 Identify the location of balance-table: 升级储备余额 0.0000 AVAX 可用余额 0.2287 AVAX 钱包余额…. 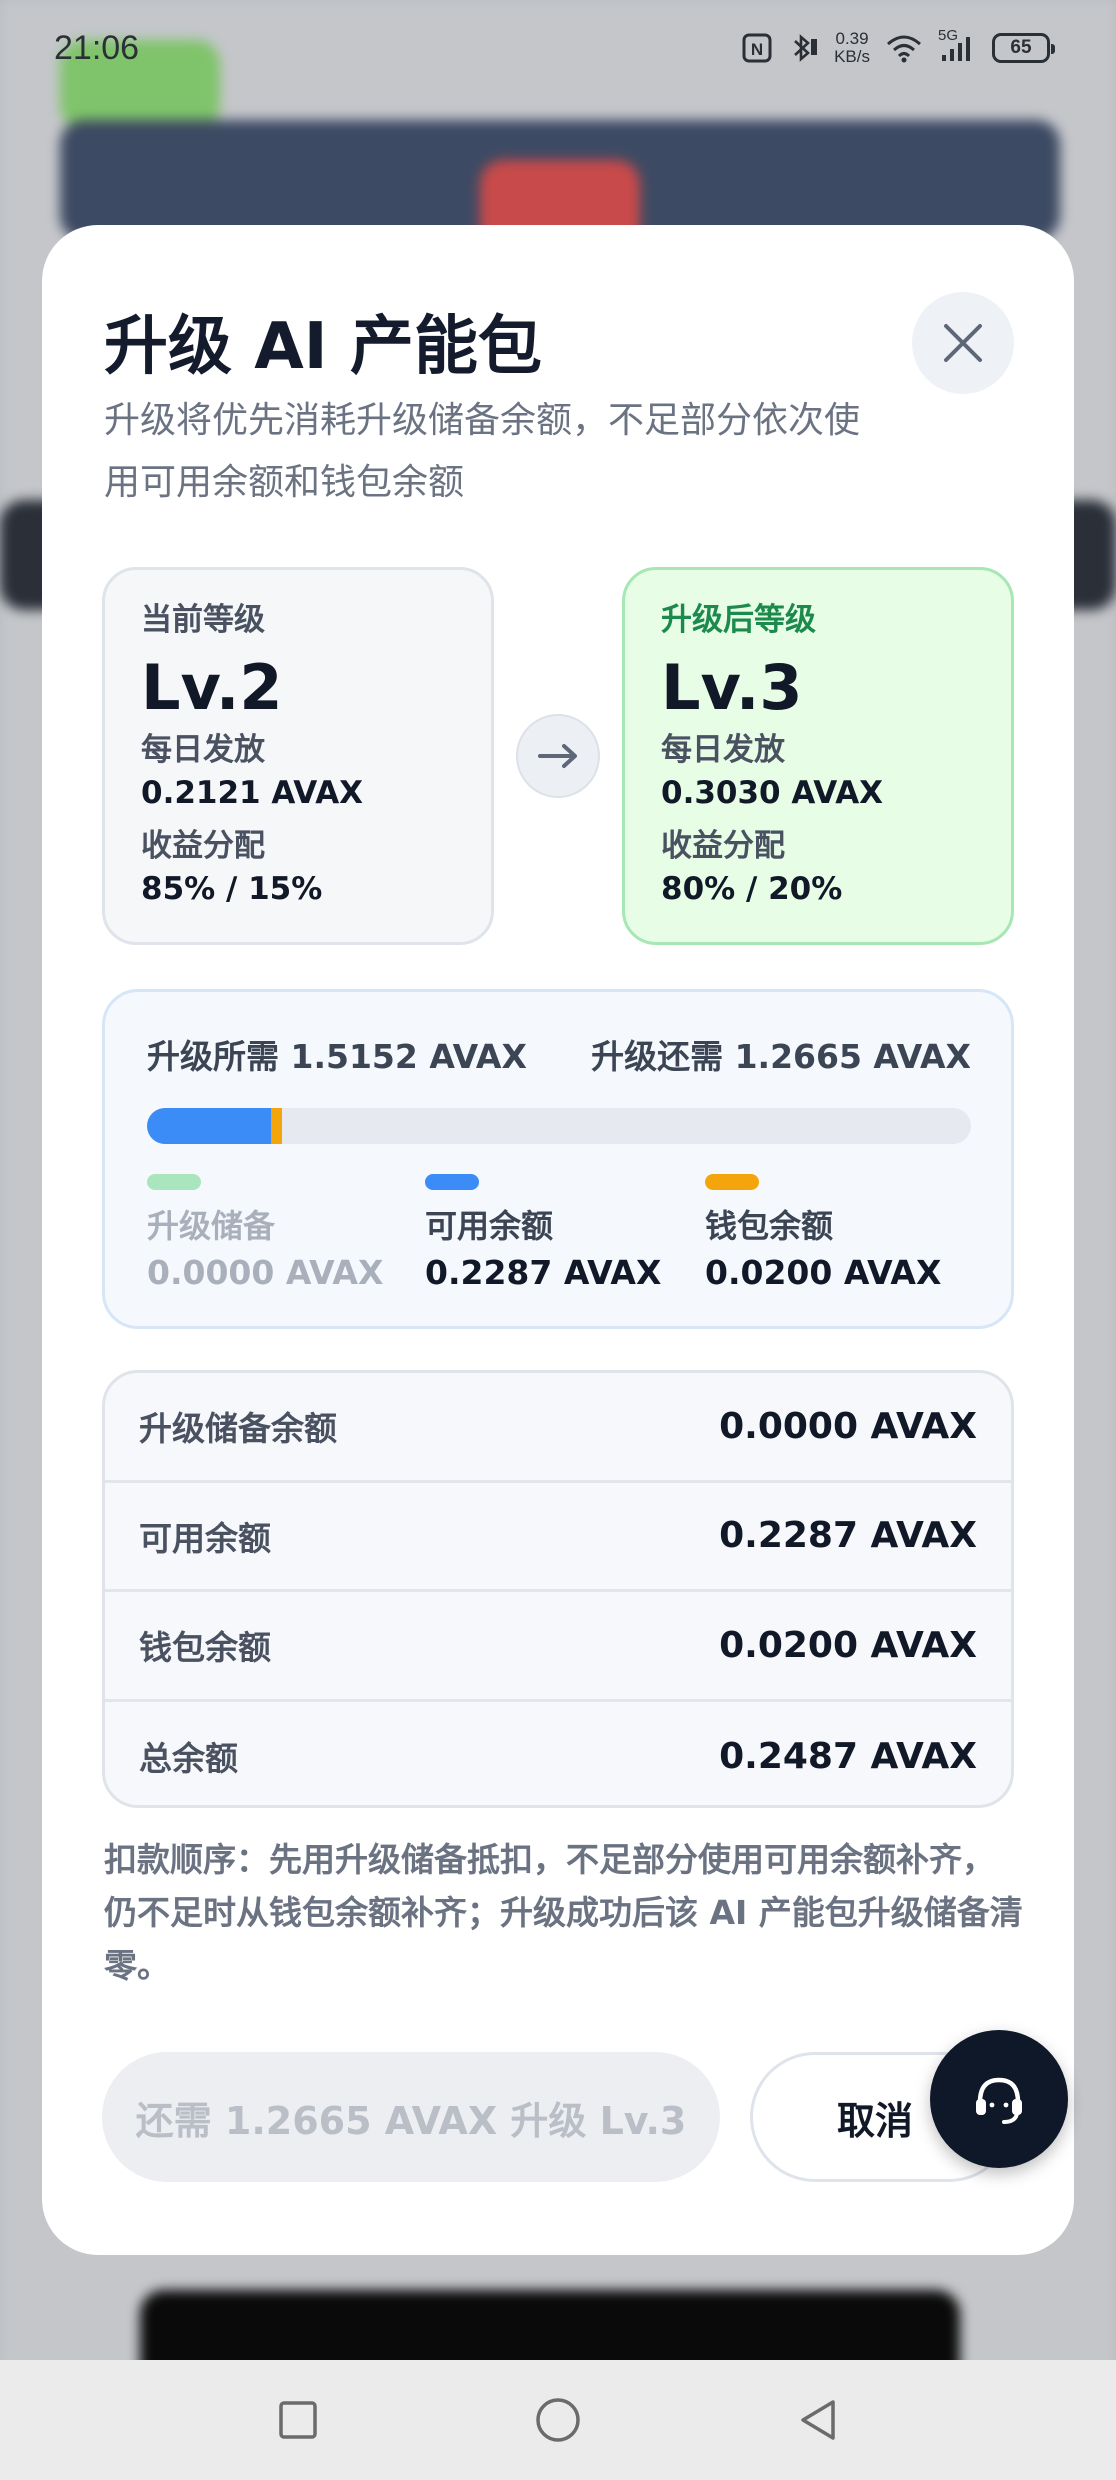
(558, 1589).